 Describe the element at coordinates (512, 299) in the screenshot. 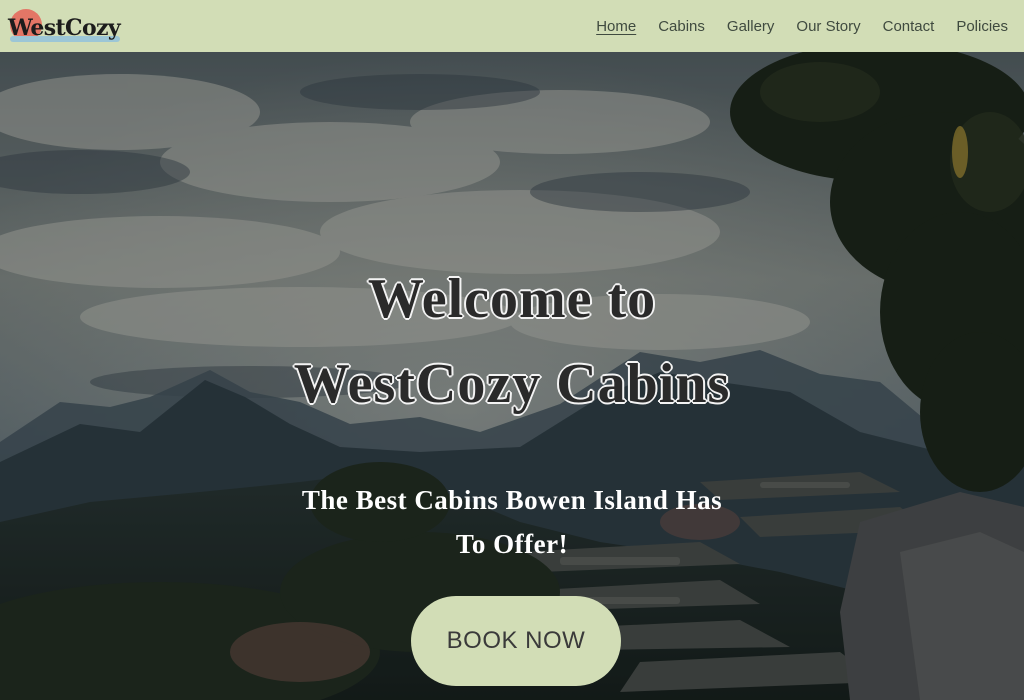

I see `hero-title-line-1: Welcome to` at that location.